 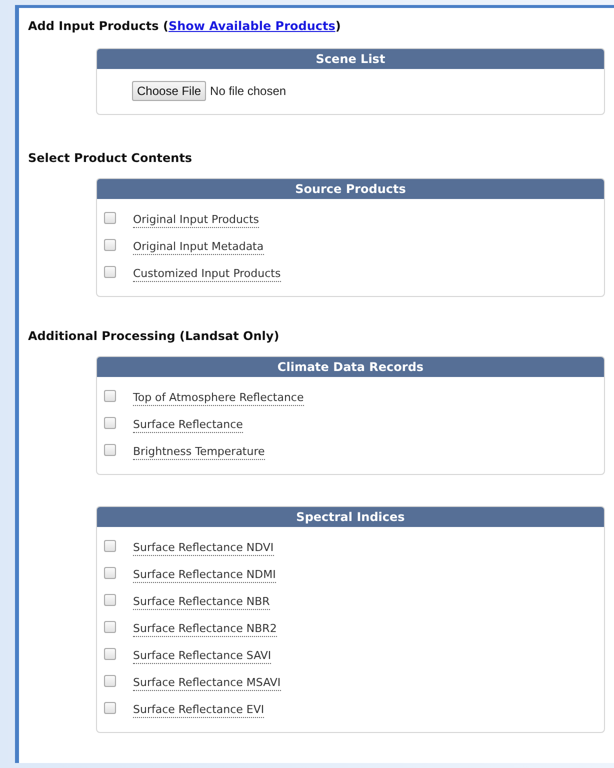 I want to click on option-label: Surface Reflectance NDVI, so click(x=203, y=548).